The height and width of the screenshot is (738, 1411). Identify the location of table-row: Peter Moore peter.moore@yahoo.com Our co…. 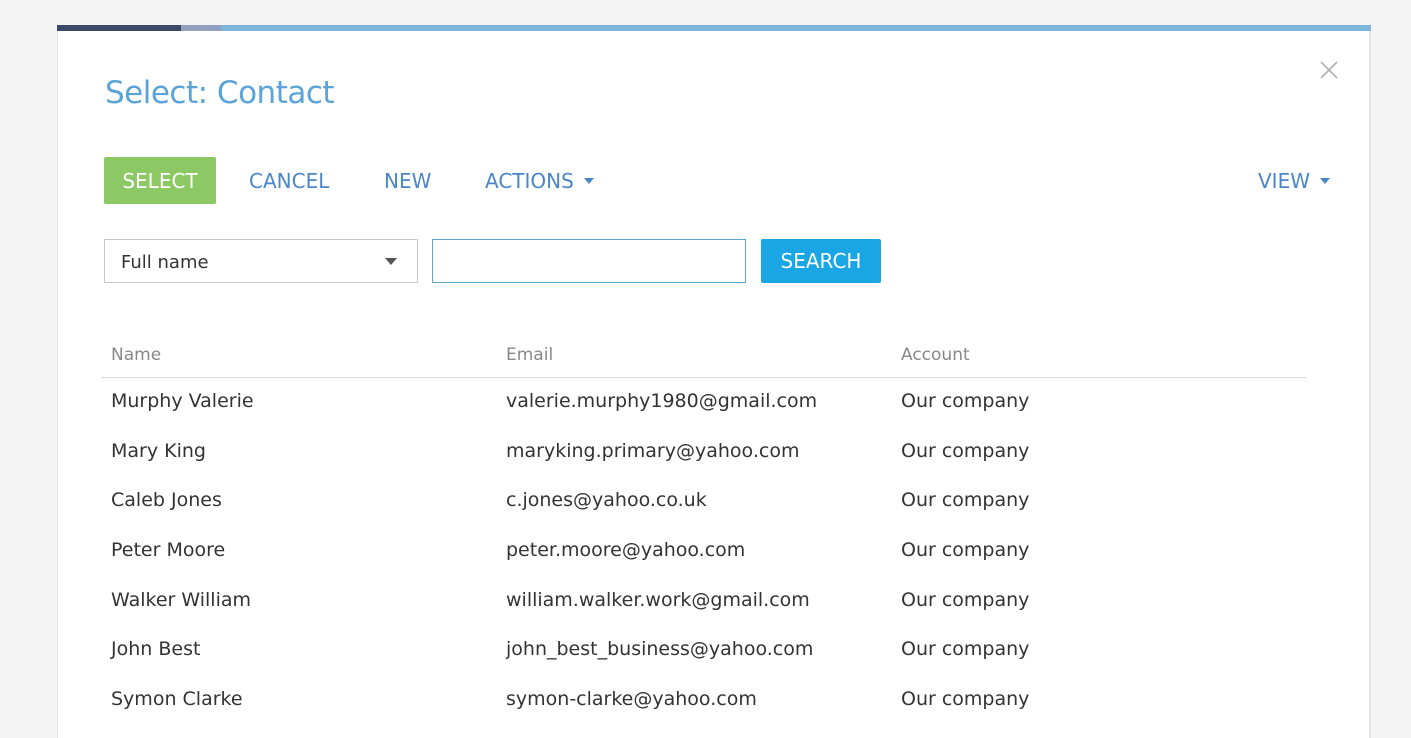
(703, 552).